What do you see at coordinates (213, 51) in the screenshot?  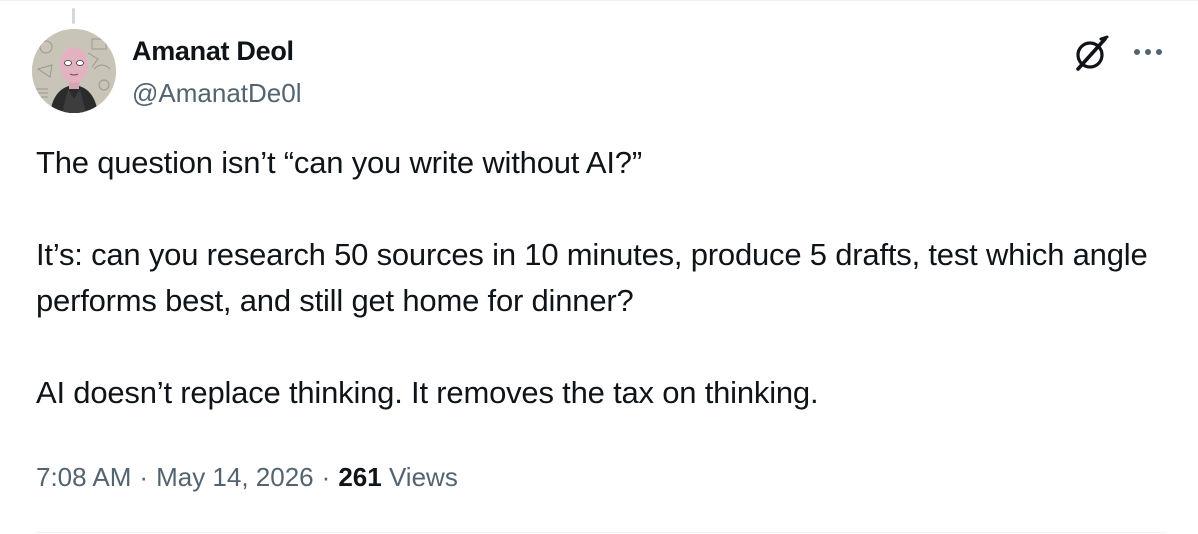 I see `author-display-name: Amanat Deol` at bounding box center [213, 51].